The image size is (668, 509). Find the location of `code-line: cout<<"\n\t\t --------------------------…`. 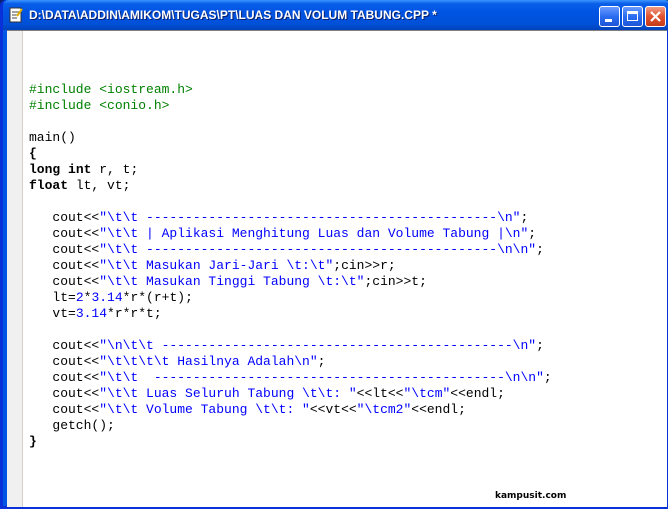

code-line: cout<<"\n\t\t --------------------------… is located at coordinates (290, 346).